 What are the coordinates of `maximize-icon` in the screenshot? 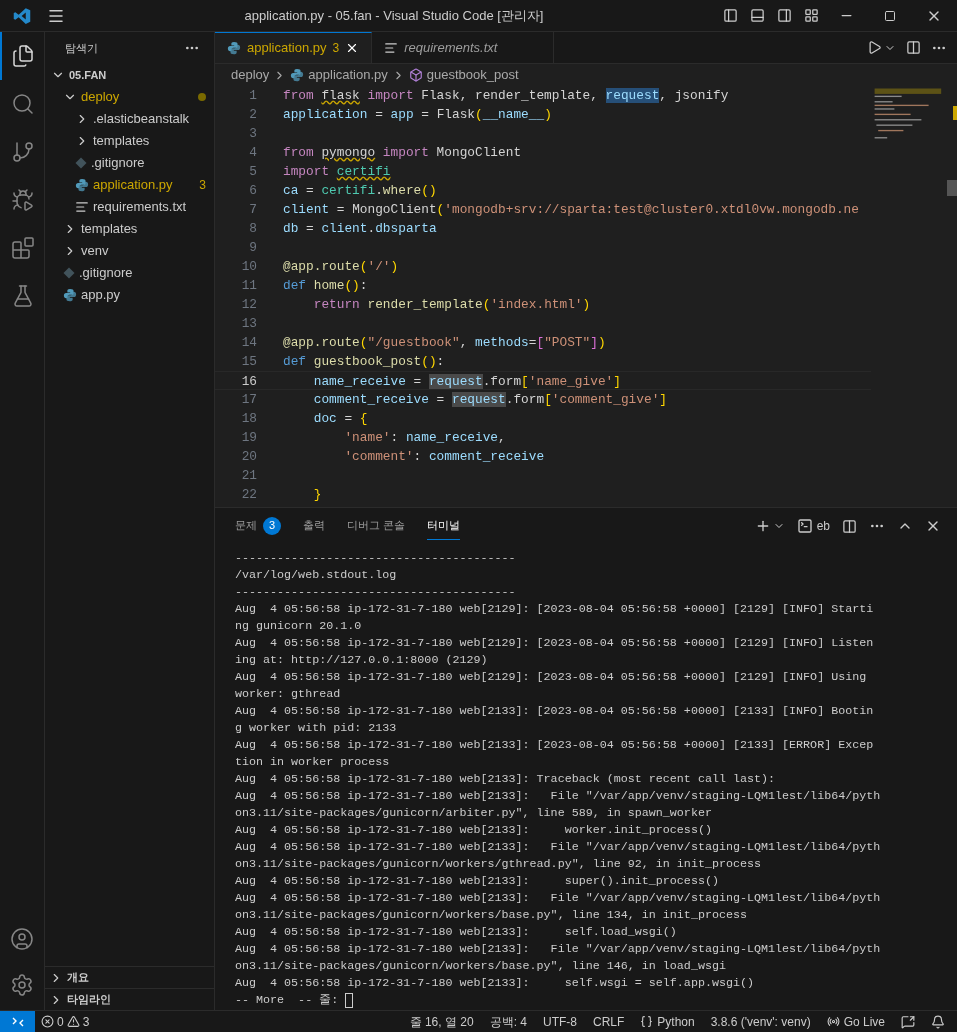 It's located at (890, 15).